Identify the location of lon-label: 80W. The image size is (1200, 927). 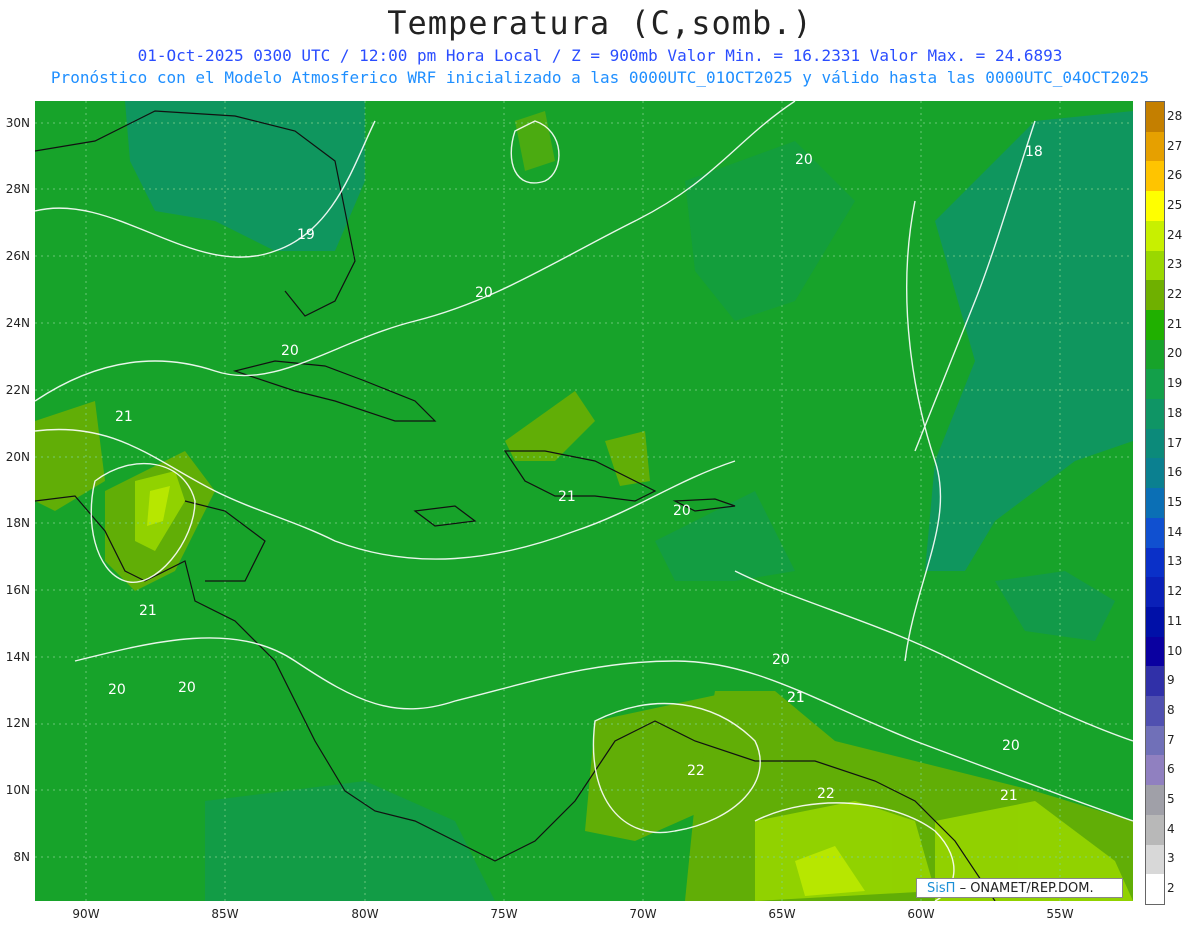
(365, 914).